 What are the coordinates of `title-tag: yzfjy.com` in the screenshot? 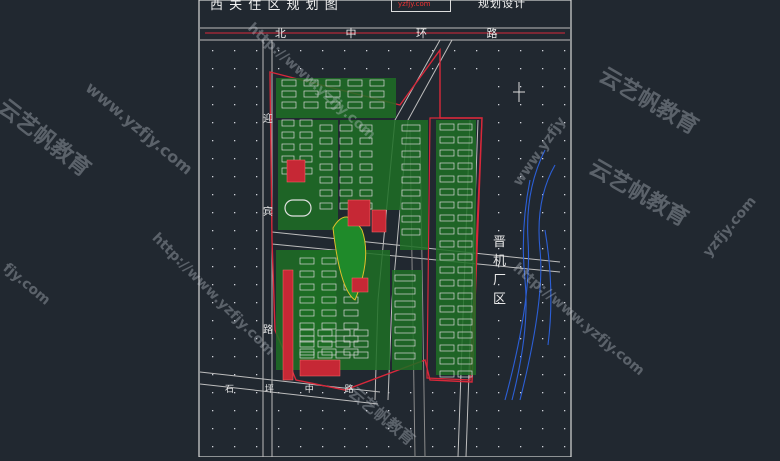 It's located at (414, 4).